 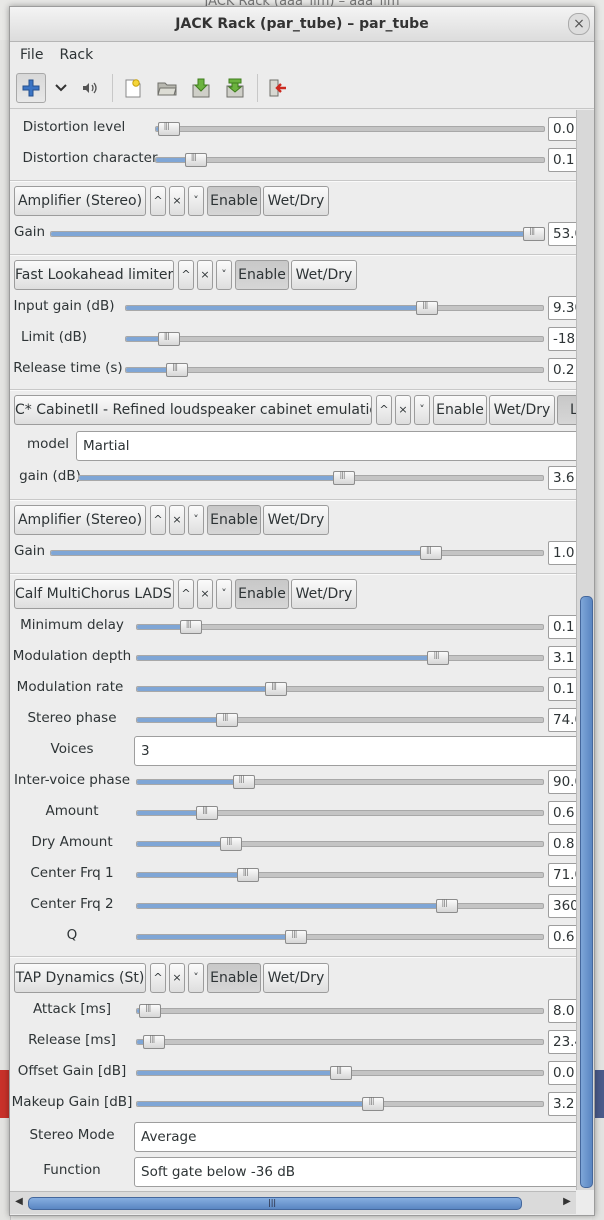 What do you see at coordinates (326, 446) in the screenshot?
I see `control-combo-box: Martial` at bounding box center [326, 446].